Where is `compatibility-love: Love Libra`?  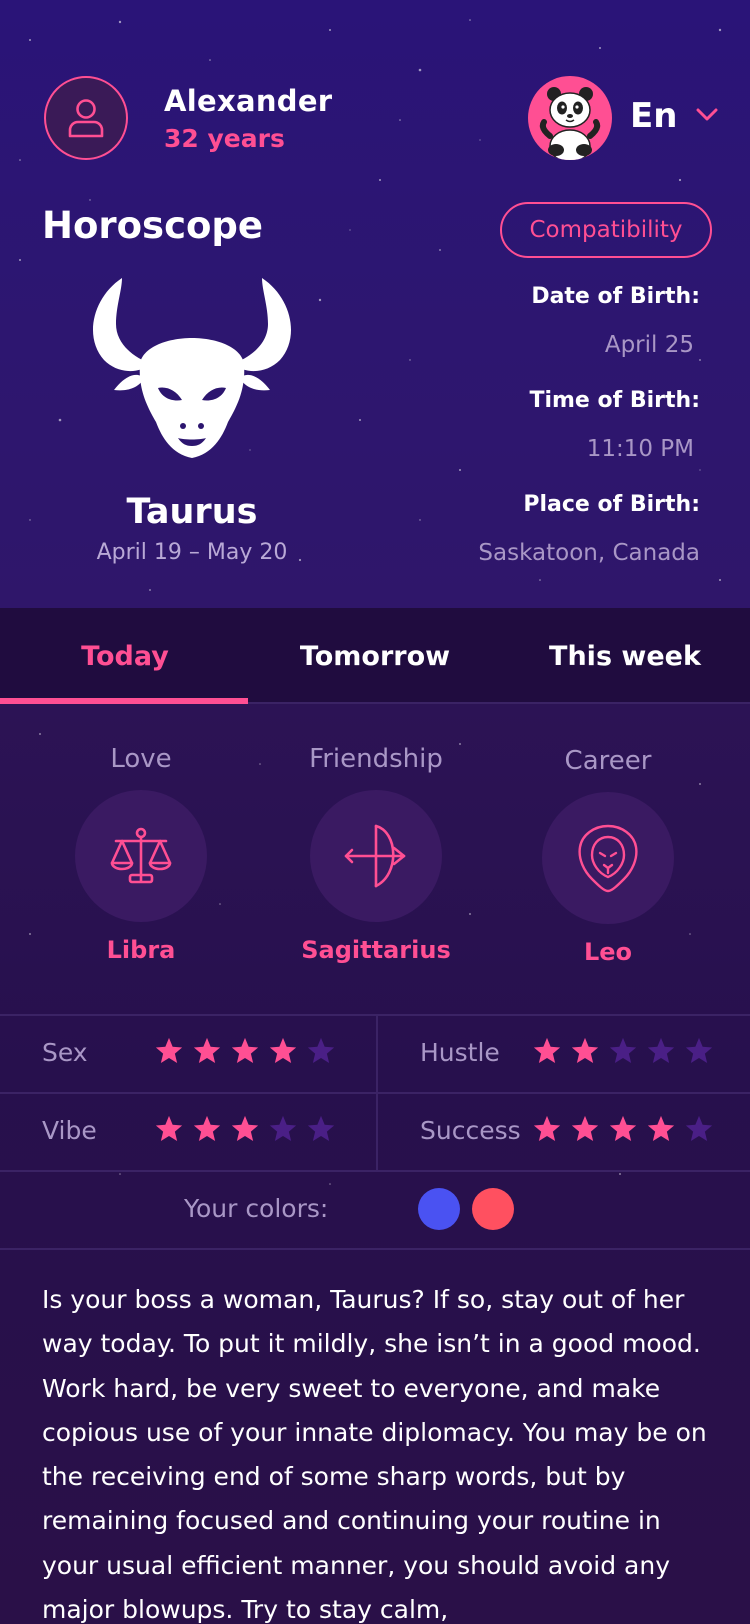 compatibility-love: Love Libra is located at coordinates (141, 854).